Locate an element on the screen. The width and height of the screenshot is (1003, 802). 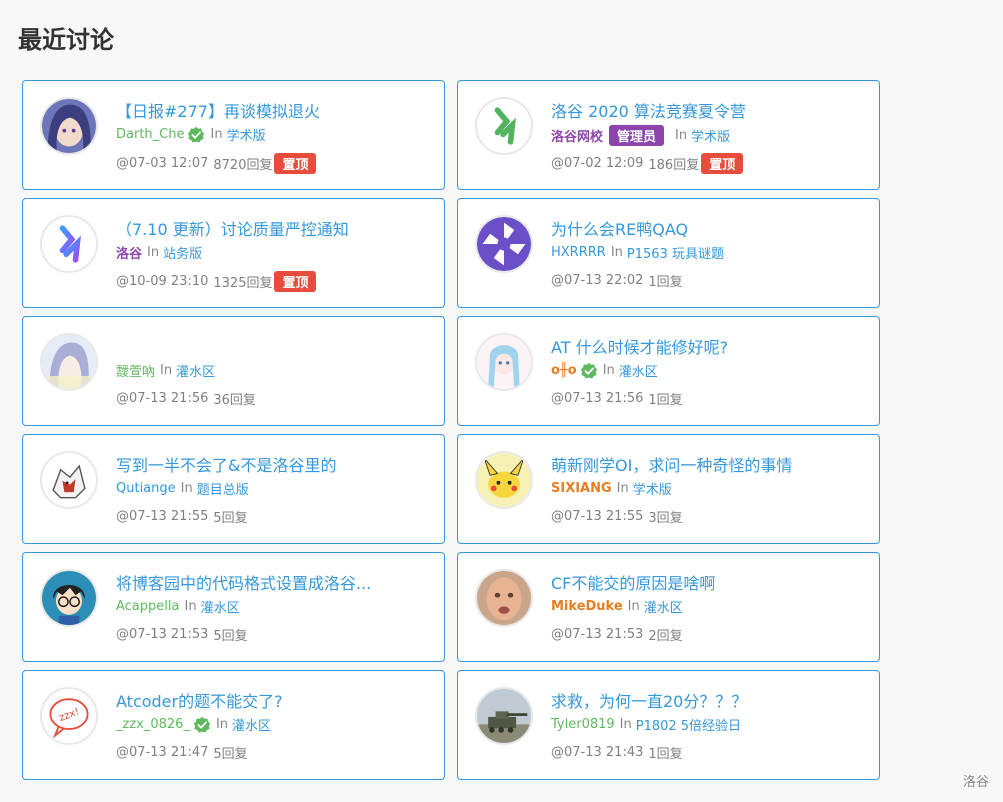
discussion-footer: @07-13 21:55 5回复 is located at coordinates (182, 516).